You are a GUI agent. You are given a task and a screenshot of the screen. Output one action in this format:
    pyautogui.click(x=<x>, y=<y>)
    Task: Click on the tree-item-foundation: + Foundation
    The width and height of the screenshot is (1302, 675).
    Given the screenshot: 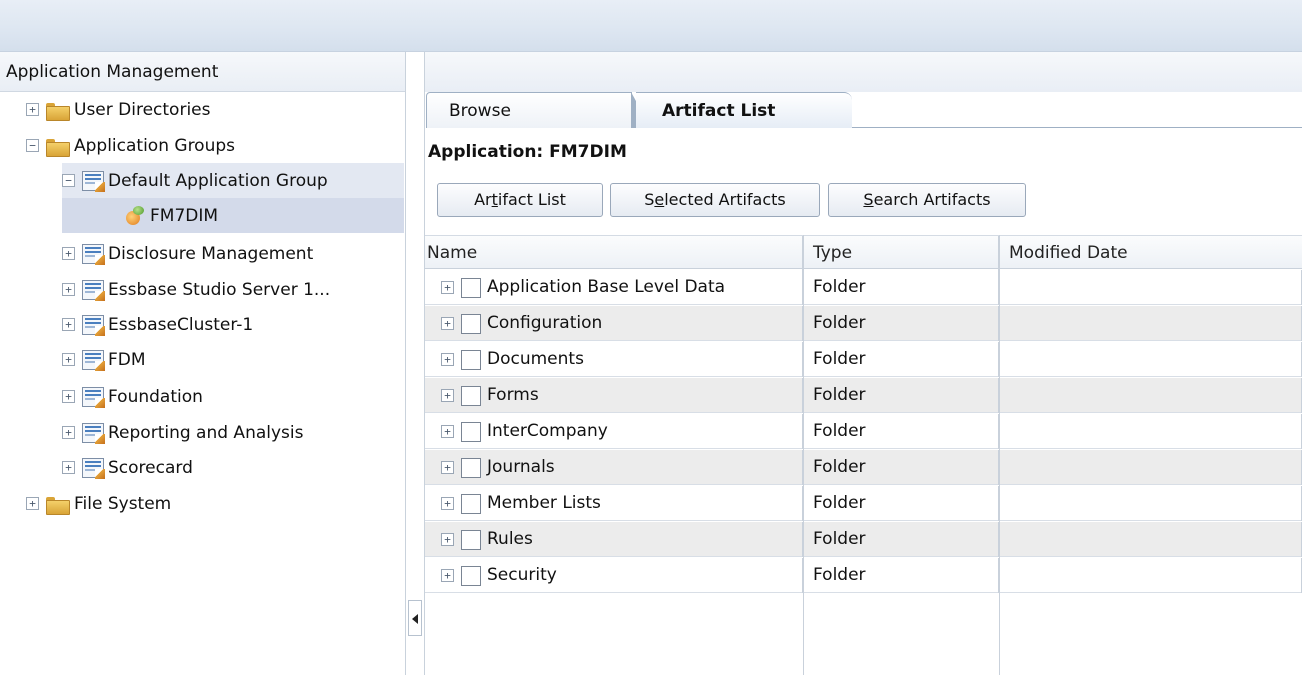 What is the action you would take?
    pyautogui.click(x=132, y=396)
    